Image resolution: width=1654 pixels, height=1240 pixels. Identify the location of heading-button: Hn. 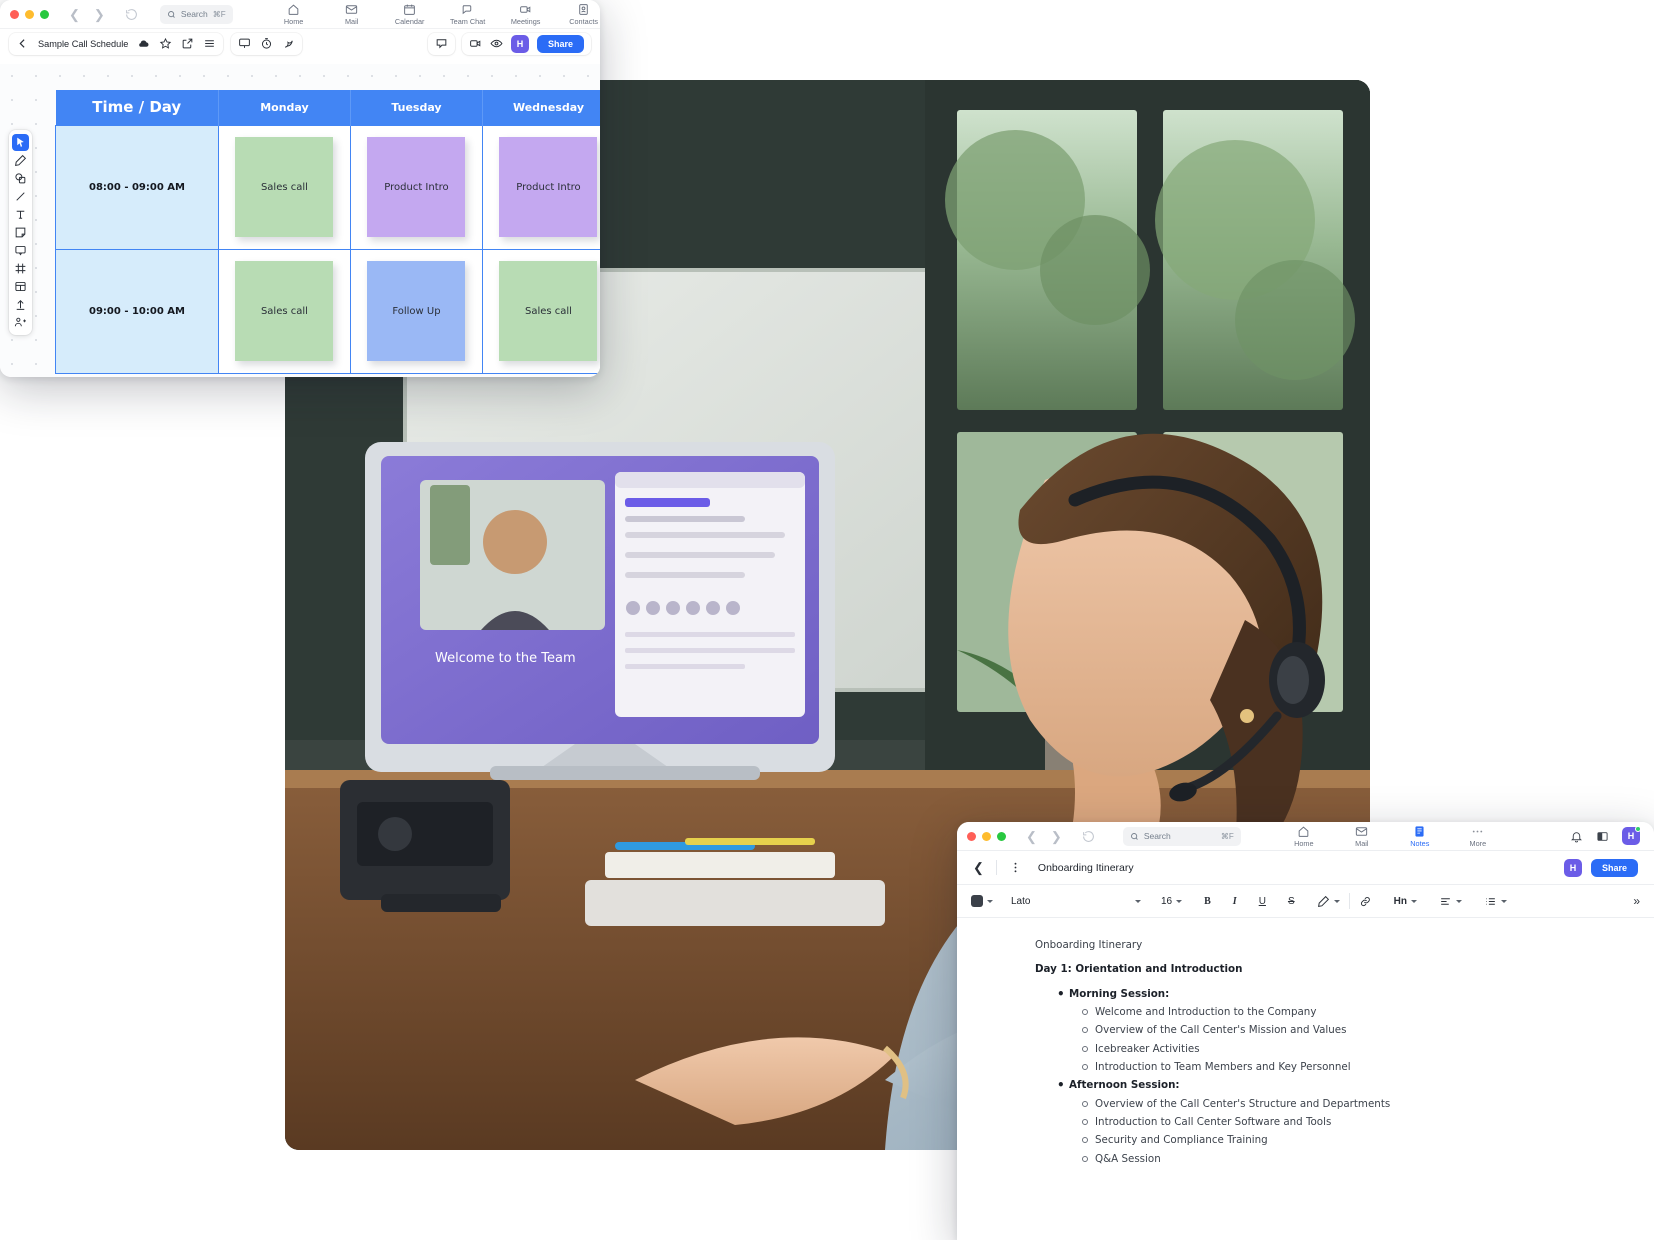
(1405, 901).